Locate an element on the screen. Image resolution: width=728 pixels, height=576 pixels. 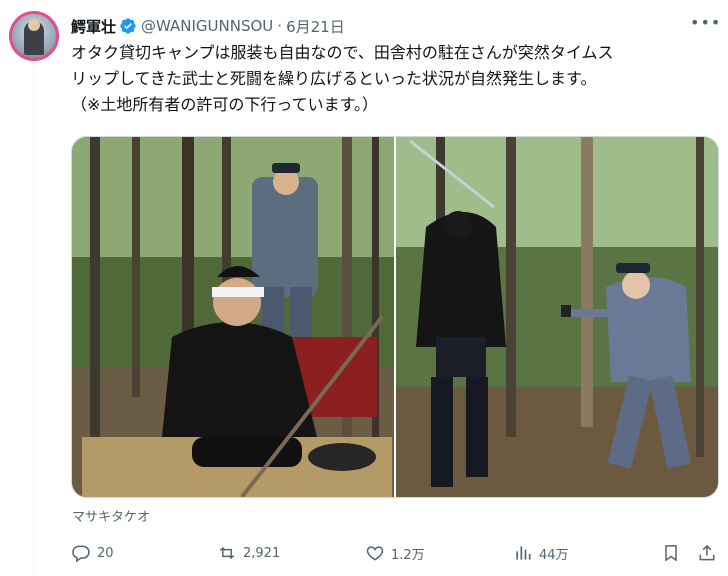
bookmark-button is located at coordinates (671, 553).